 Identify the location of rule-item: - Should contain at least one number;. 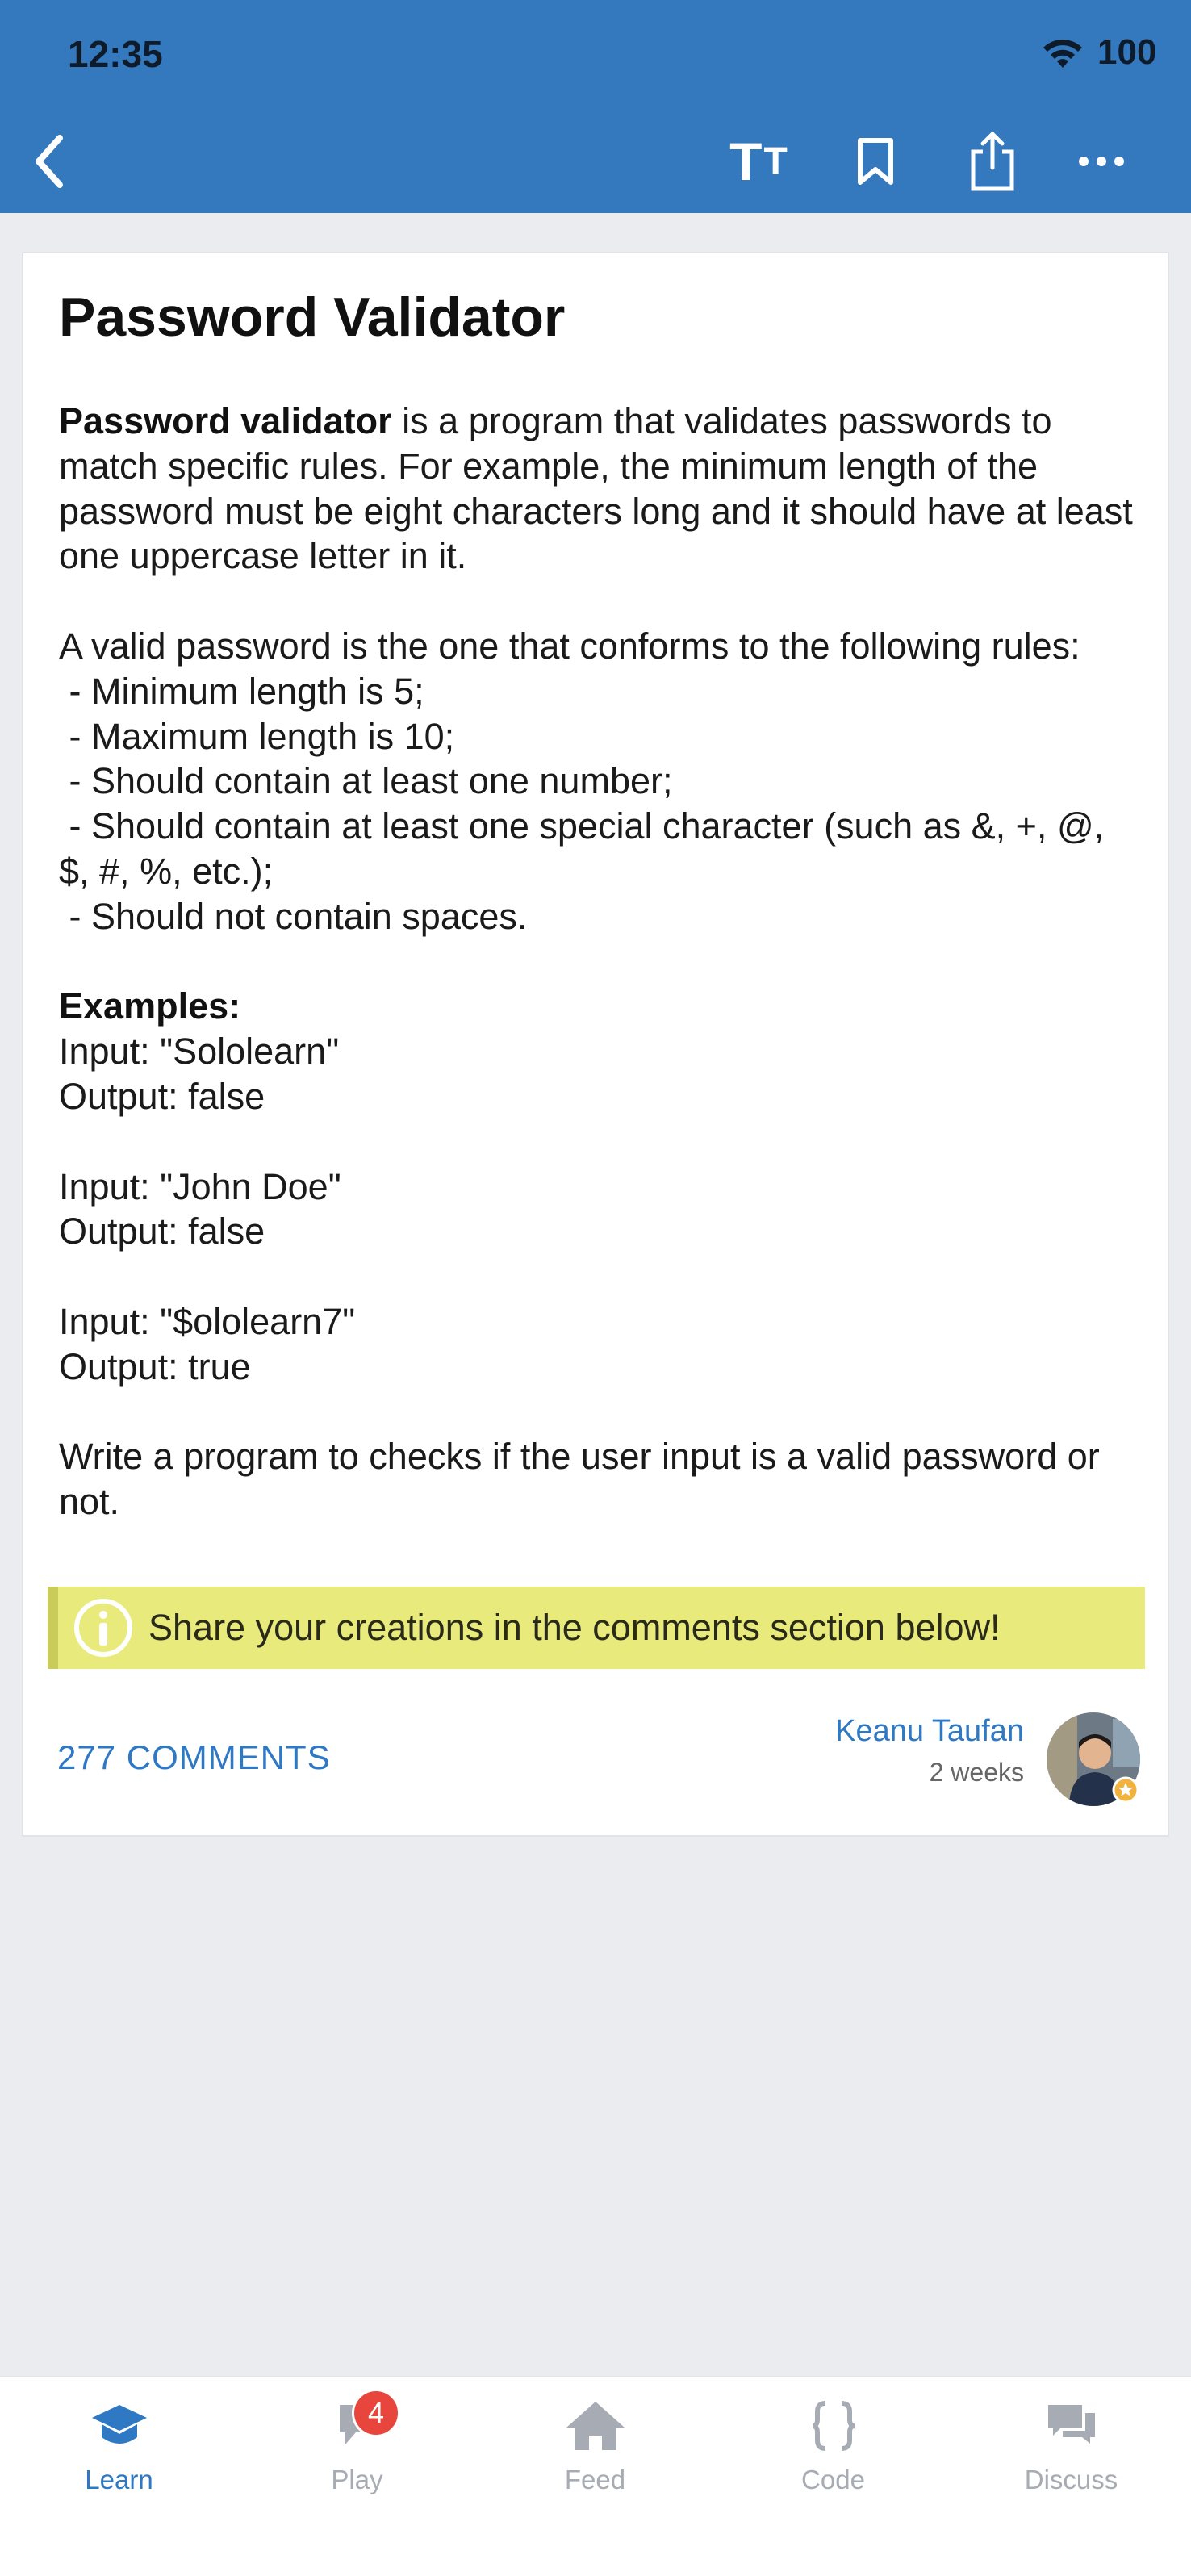
(366, 781).